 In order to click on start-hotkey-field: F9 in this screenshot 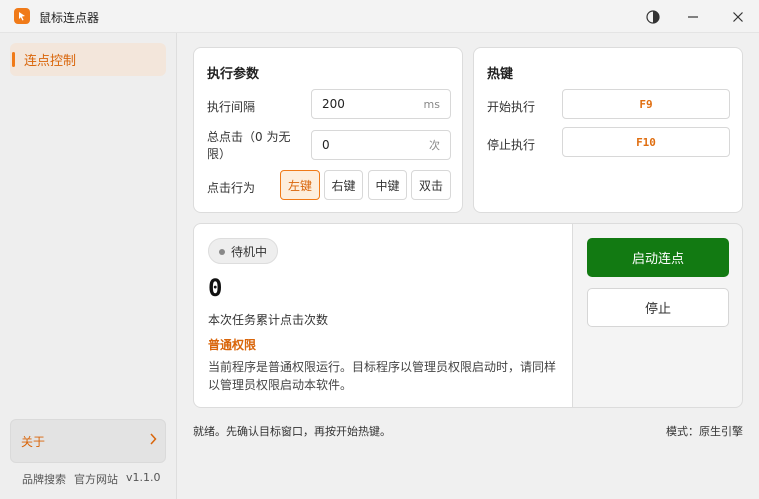, I will do `click(646, 104)`.